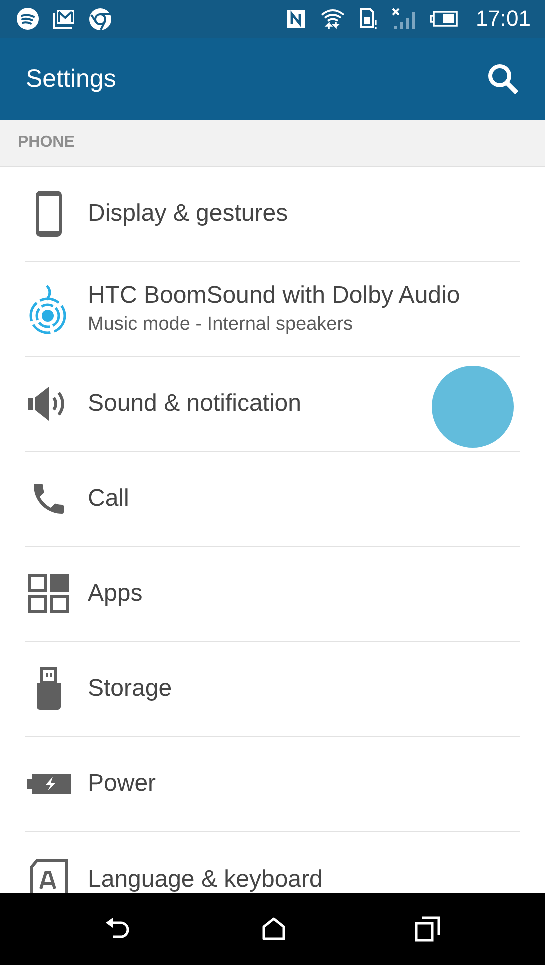 The image size is (545, 965). I want to click on item-title: Apps, so click(115, 594).